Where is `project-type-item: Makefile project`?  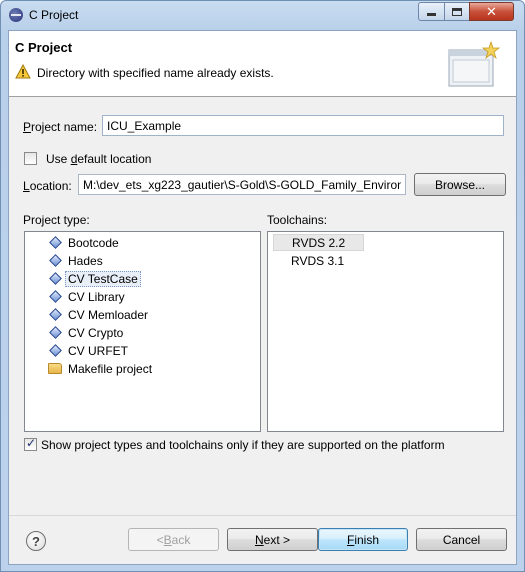
project-type-item: Makefile project is located at coordinates (99, 368).